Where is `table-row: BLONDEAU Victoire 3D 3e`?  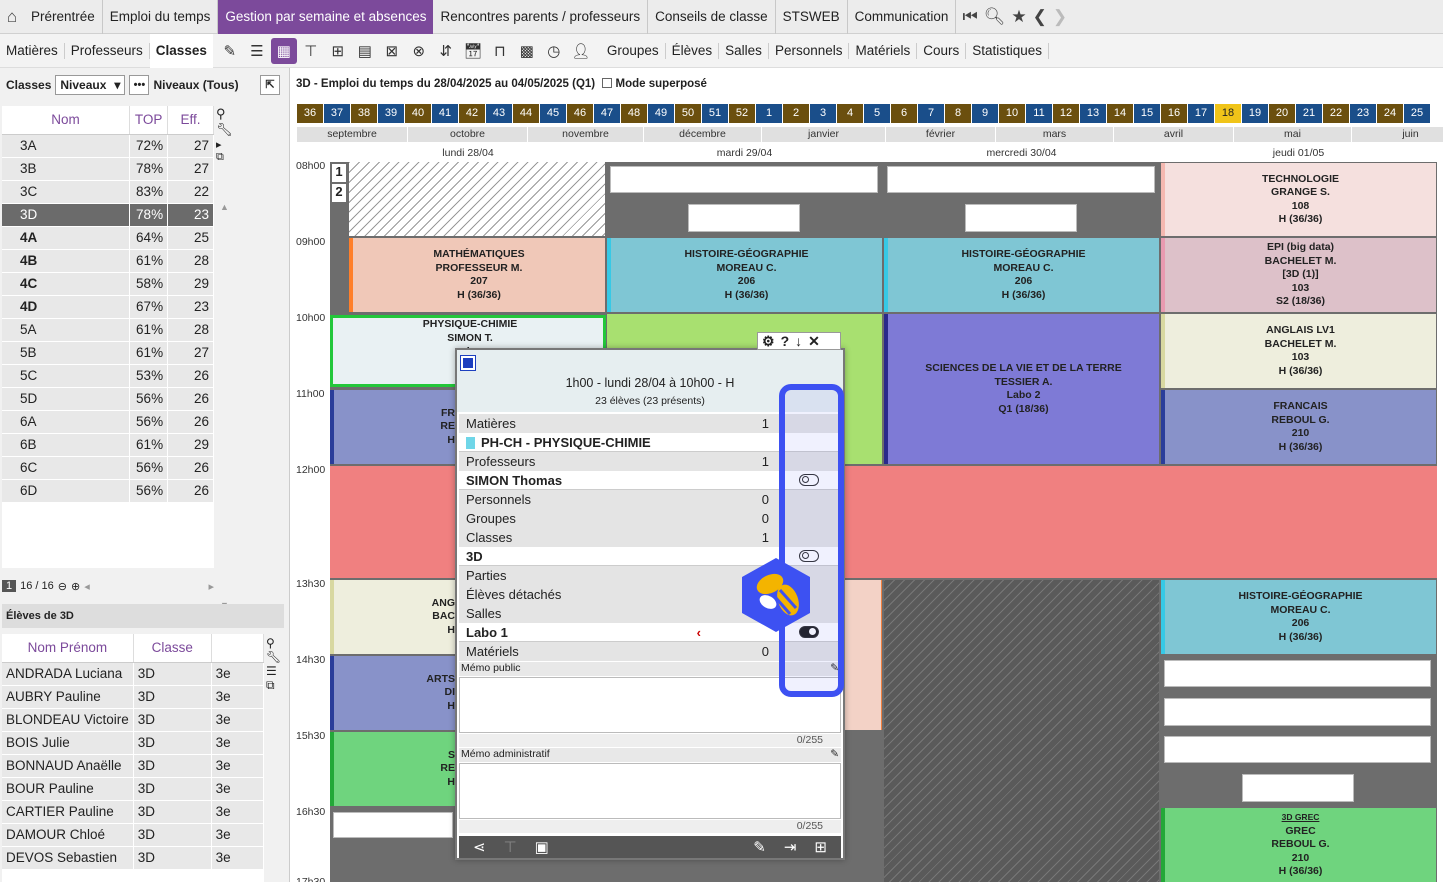
table-row: BLONDEAU Victoire 3D 3e is located at coordinates (133, 720).